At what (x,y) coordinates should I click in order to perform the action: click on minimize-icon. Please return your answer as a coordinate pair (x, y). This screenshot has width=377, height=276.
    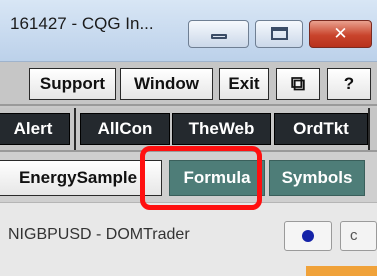
    Looking at the image, I should click on (219, 36).